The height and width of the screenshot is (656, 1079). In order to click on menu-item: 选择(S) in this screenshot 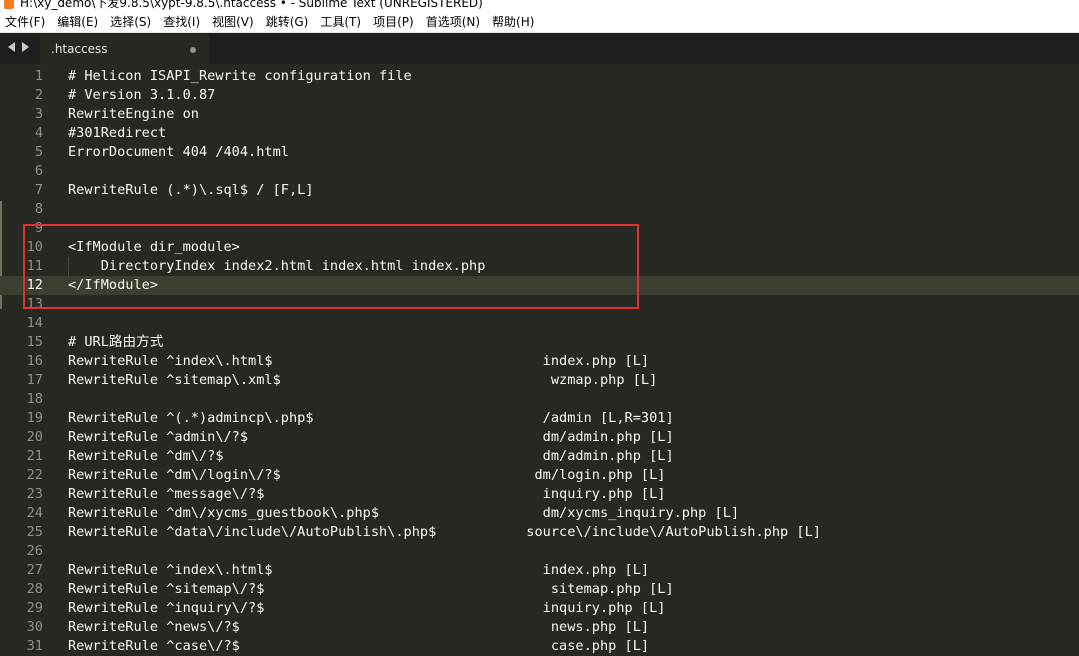, I will do `click(131, 22)`.